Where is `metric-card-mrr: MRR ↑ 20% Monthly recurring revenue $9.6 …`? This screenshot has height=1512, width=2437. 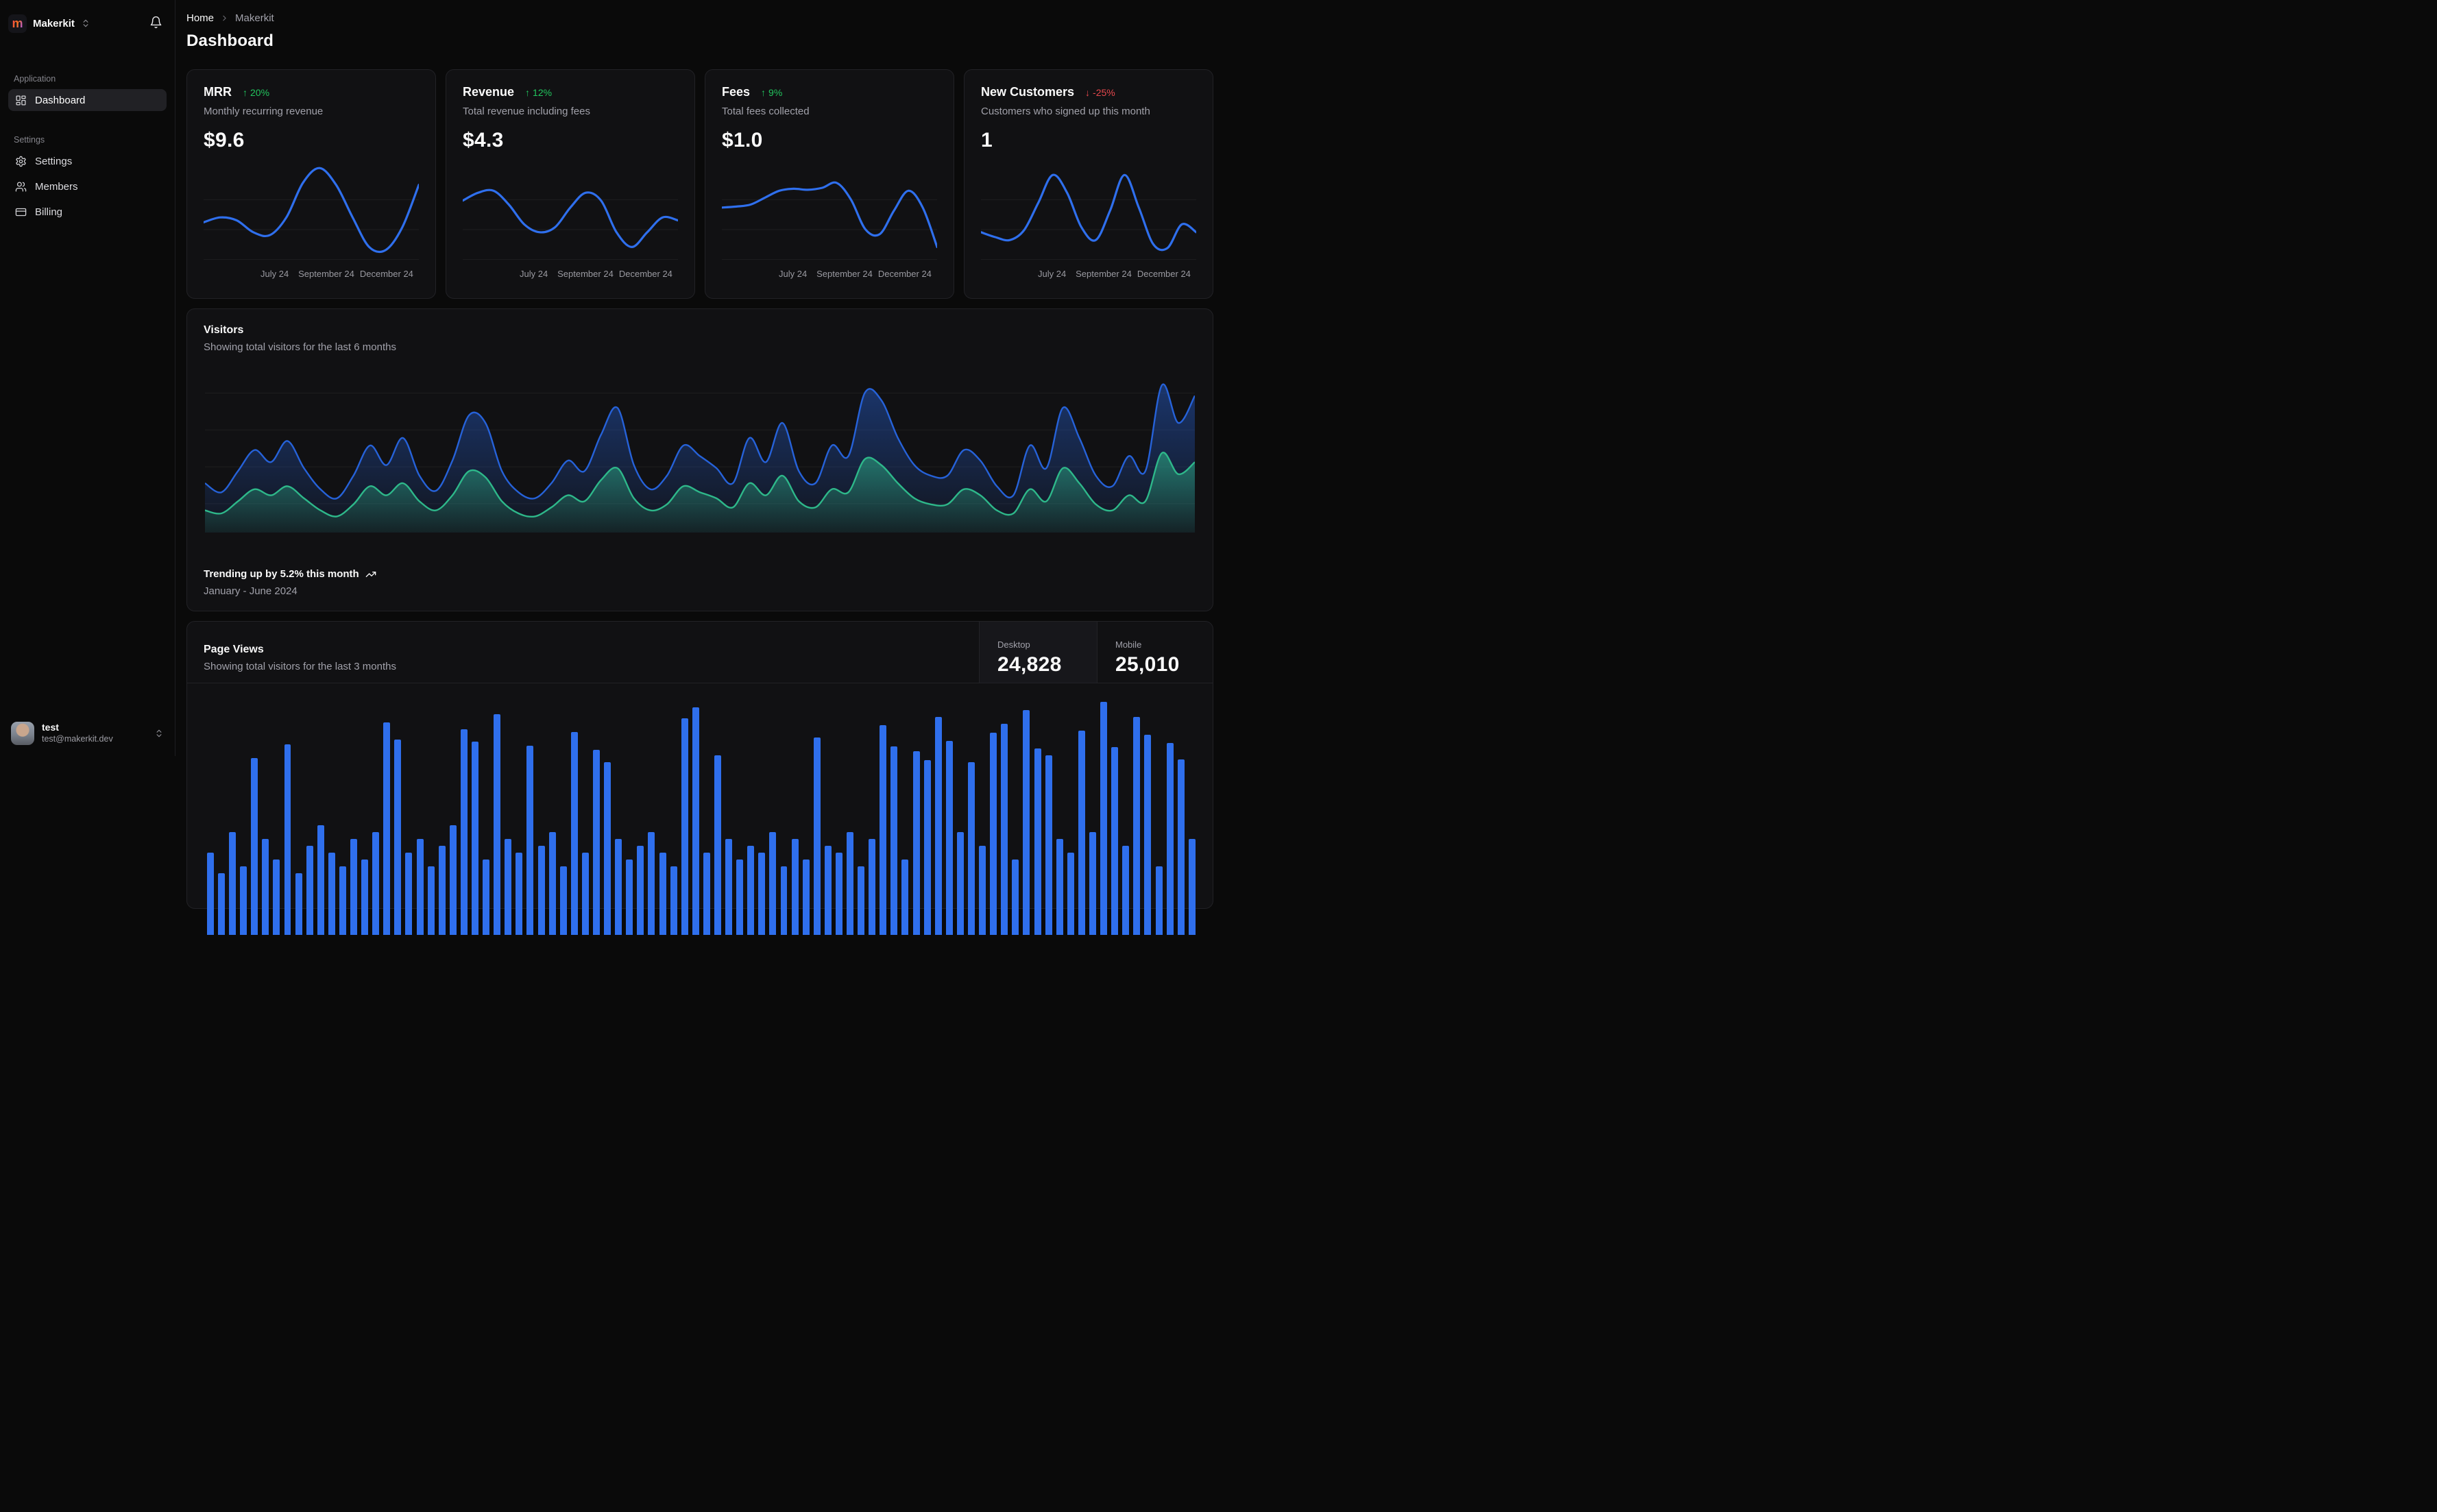 metric-card-mrr: MRR ↑ 20% Monthly recurring revenue $9.6 … is located at coordinates (311, 184).